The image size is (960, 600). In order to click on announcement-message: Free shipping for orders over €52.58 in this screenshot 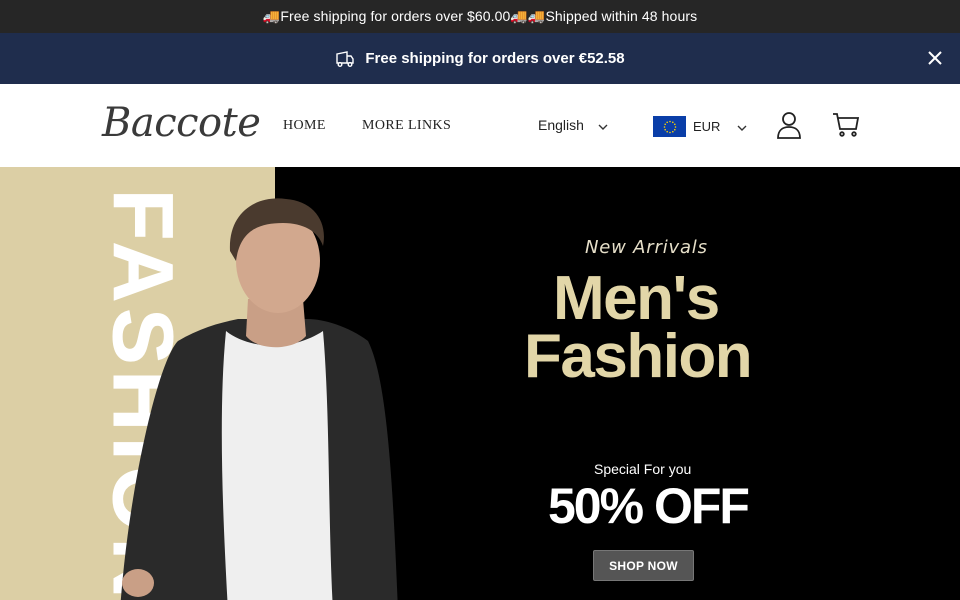, I will do `click(495, 58)`.